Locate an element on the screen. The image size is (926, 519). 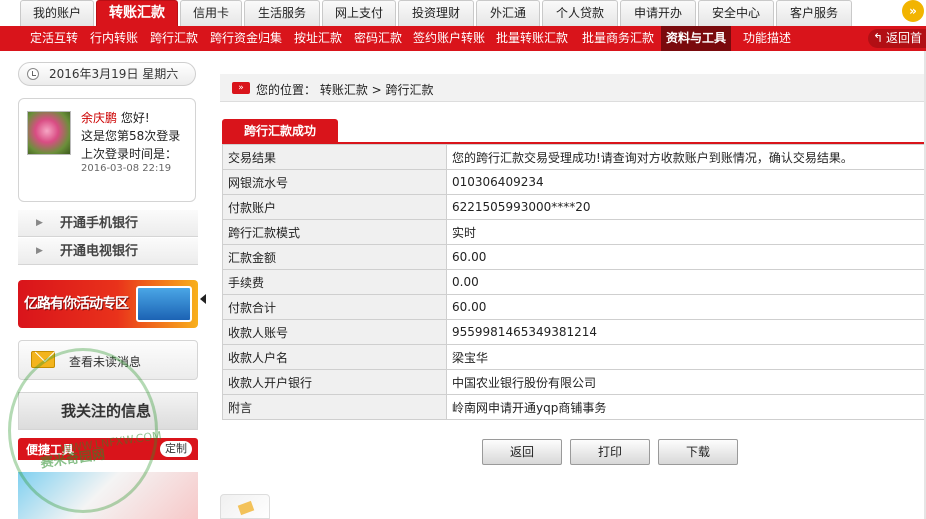
subnav-item: 跨行汇款 is located at coordinates (174, 38).